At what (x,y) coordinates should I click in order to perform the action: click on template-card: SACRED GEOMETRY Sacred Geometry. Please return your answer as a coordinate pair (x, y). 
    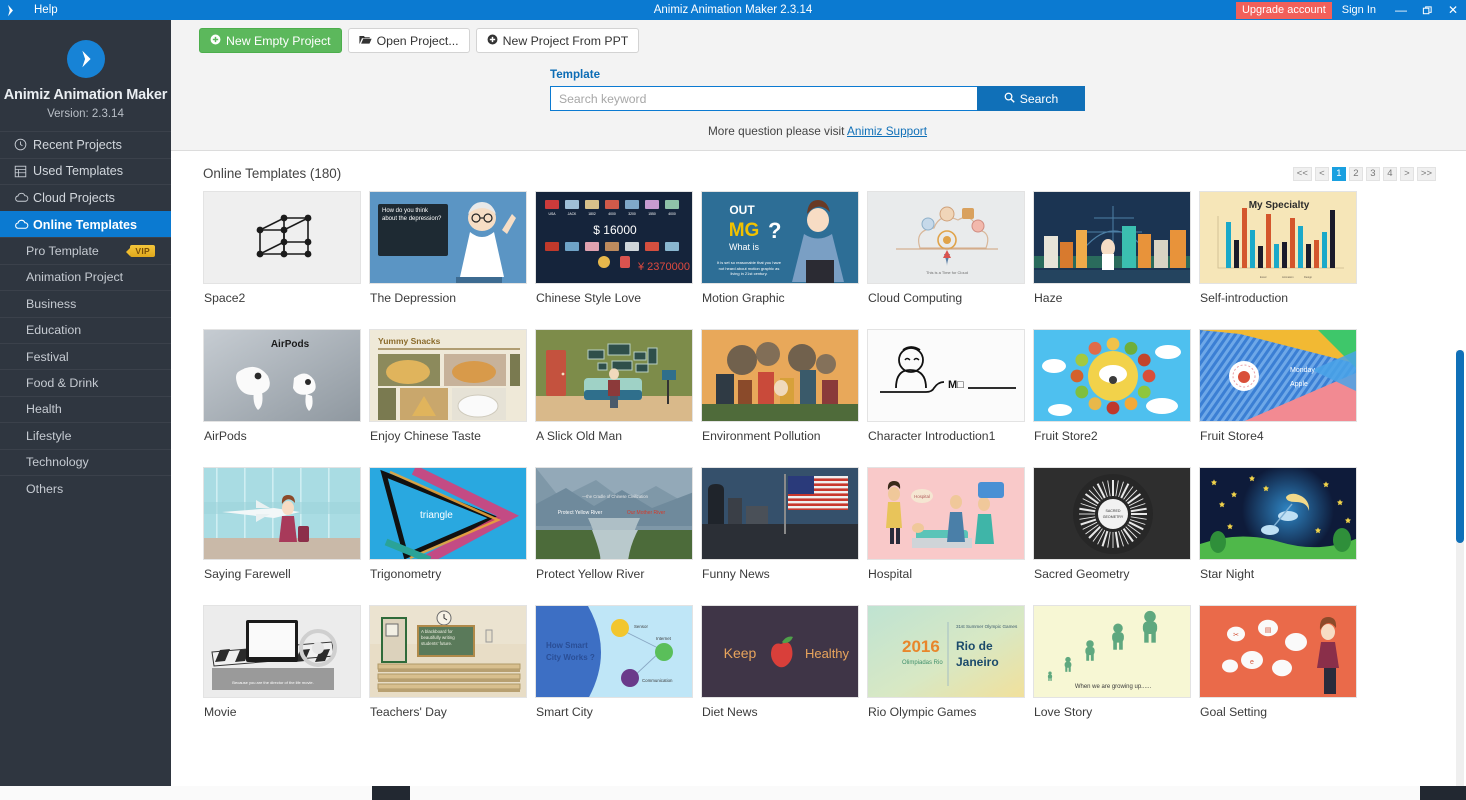
    Looking at the image, I should click on (1113, 527).